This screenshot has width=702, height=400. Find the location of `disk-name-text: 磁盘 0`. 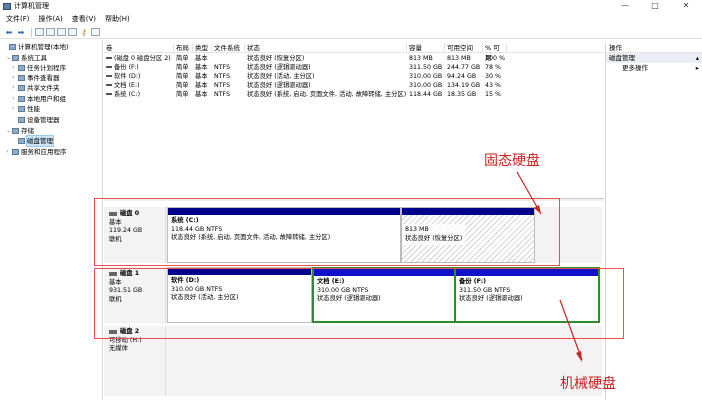

disk-name-text: 磁盘 0 is located at coordinates (130, 213).